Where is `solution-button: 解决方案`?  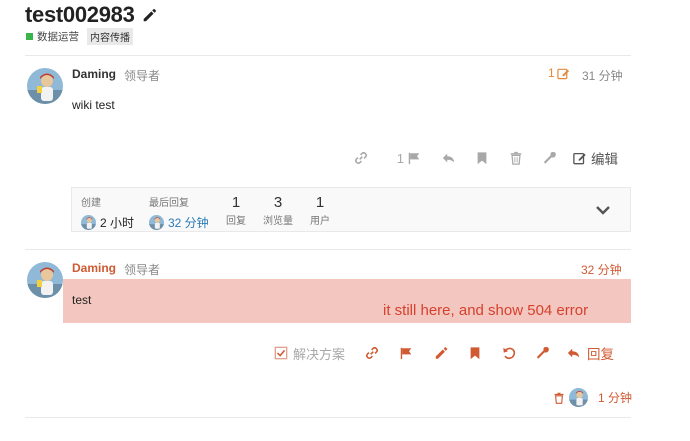
solution-button: 解决方案 is located at coordinates (309, 353).